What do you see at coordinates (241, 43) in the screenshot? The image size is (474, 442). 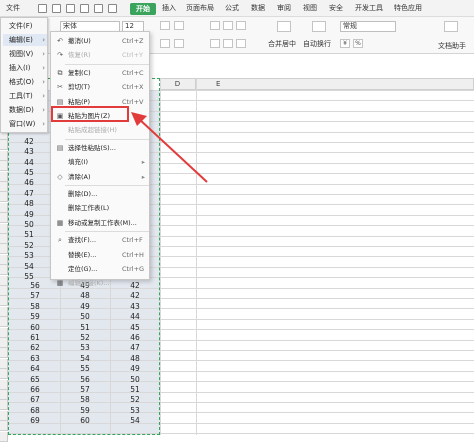 I see `align-right-icon` at bounding box center [241, 43].